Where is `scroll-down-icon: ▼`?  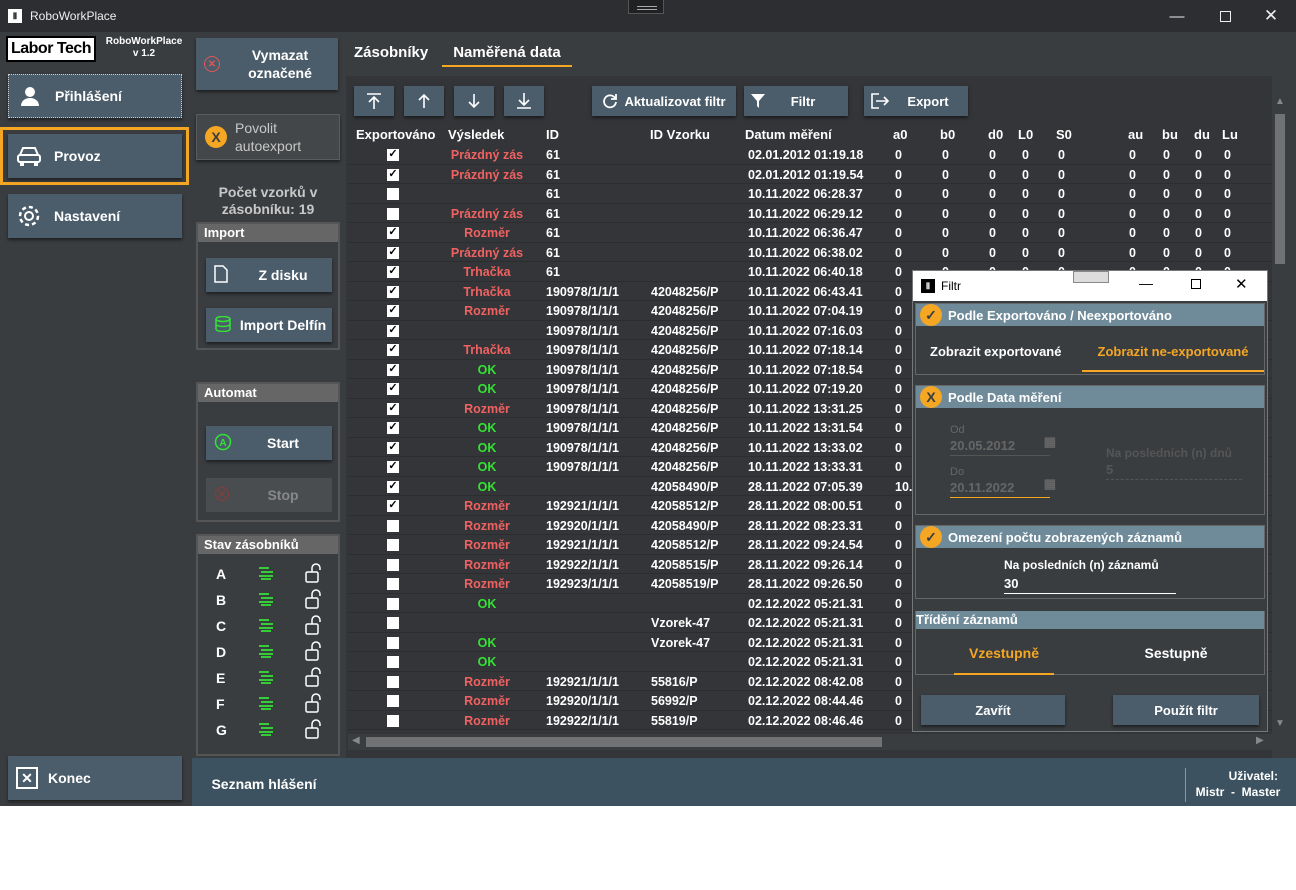
scroll-down-icon: ▼ is located at coordinates (1280, 726).